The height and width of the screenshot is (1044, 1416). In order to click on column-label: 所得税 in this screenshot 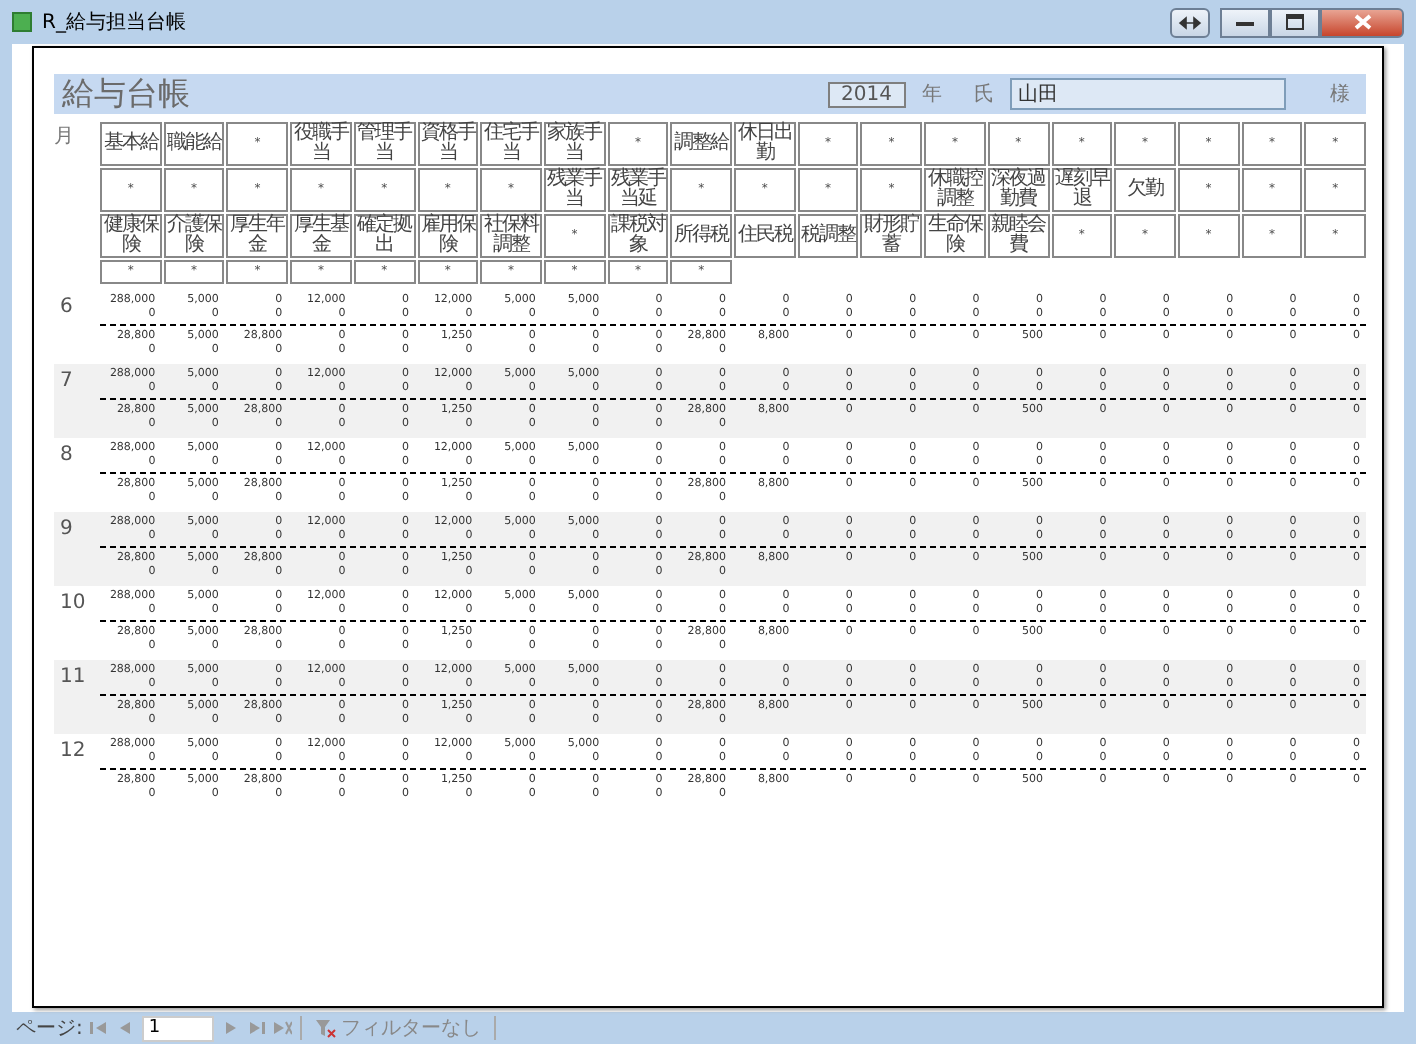, I will do `click(701, 236)`.